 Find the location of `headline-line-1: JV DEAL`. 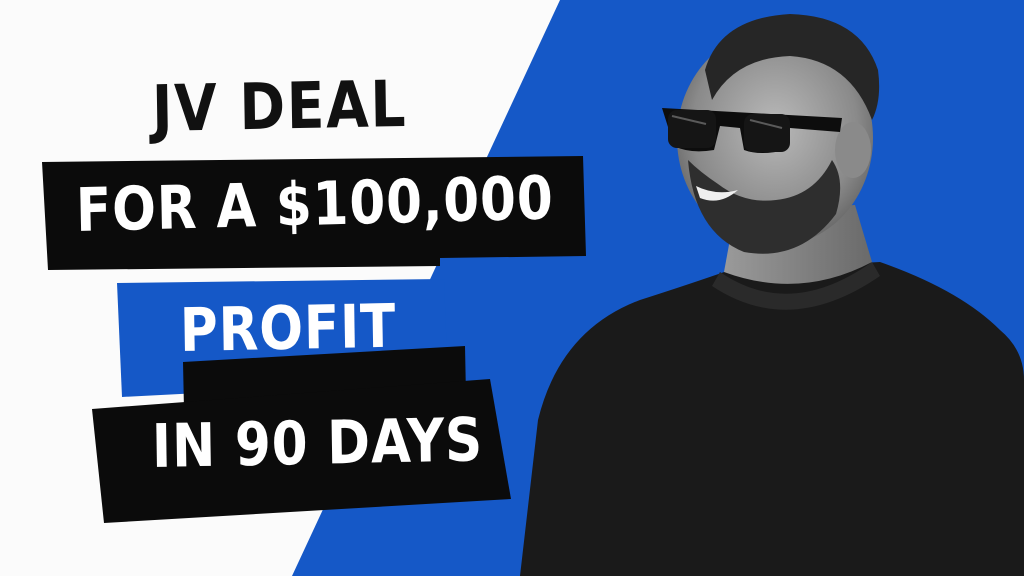

headline-line-1: JV DEAL is located at coordinates (279, 107).